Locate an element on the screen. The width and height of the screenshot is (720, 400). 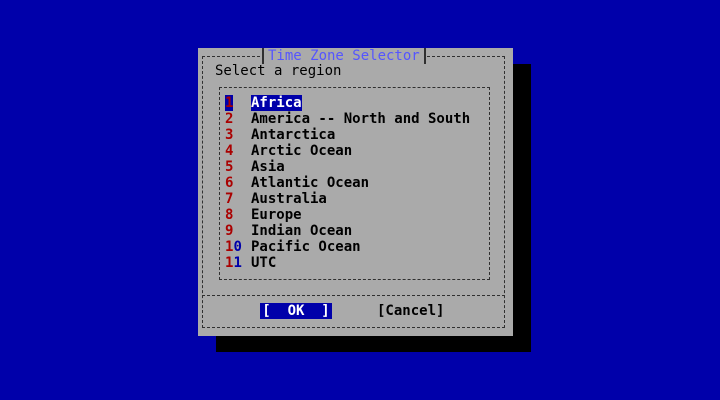
item-number: 11 is located at coordinates (233, 263).